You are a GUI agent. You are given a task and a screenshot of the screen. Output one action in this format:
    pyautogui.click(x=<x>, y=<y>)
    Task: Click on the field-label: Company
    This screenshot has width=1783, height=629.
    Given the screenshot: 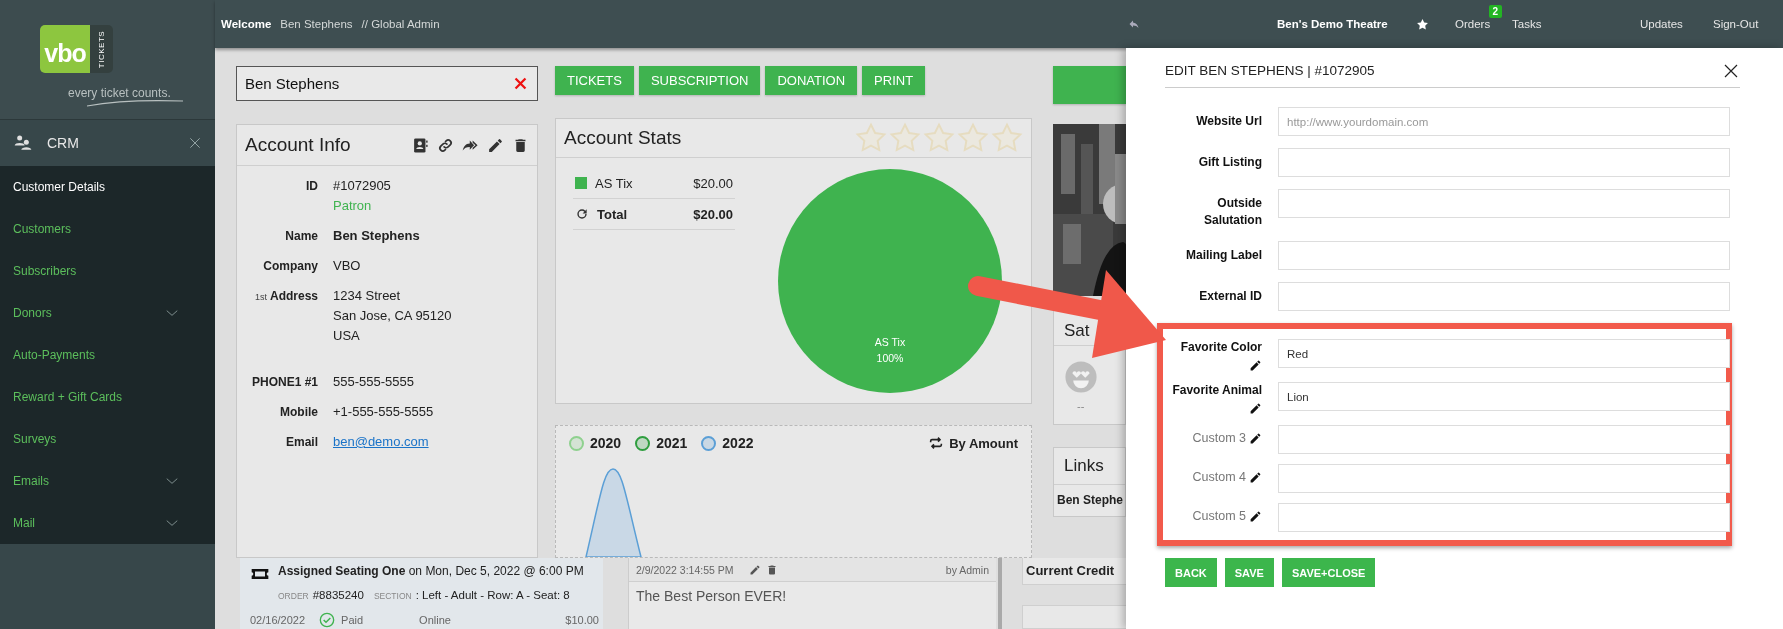 What is the action you would take?
    pyautogui.click(x=290, y=266)
    